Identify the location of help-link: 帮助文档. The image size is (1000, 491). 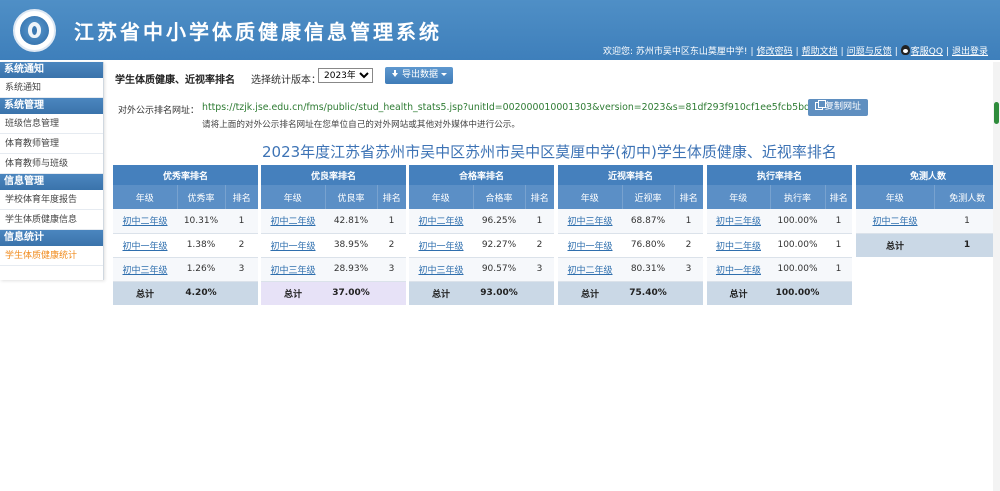
(820, 52).